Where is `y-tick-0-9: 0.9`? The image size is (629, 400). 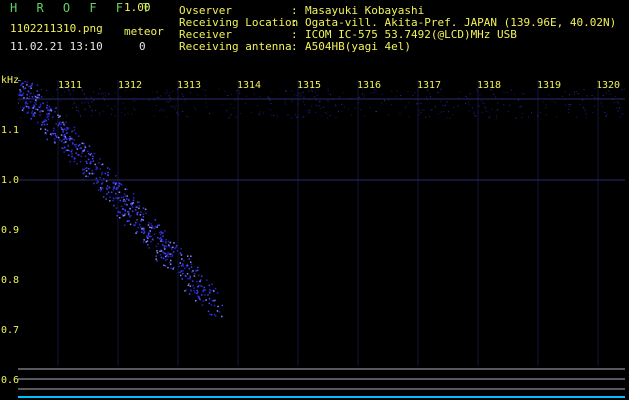 y-tick-0-9: 0.9 is located at coordinates (10, 230).